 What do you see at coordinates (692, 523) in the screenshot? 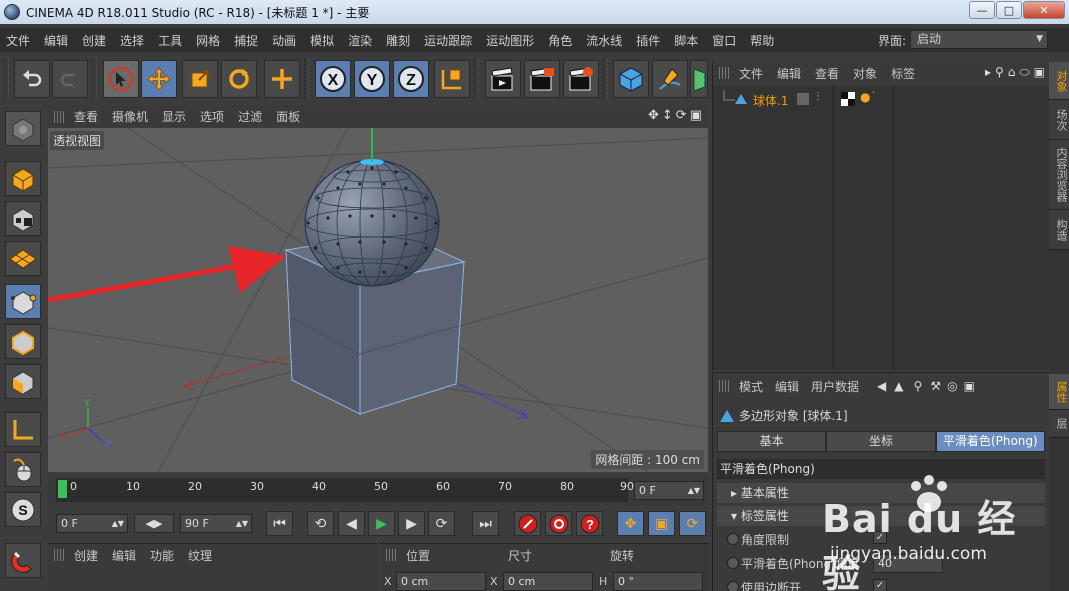
I see `key-rotation-button: ⟳` at bounding box center [692, 523].